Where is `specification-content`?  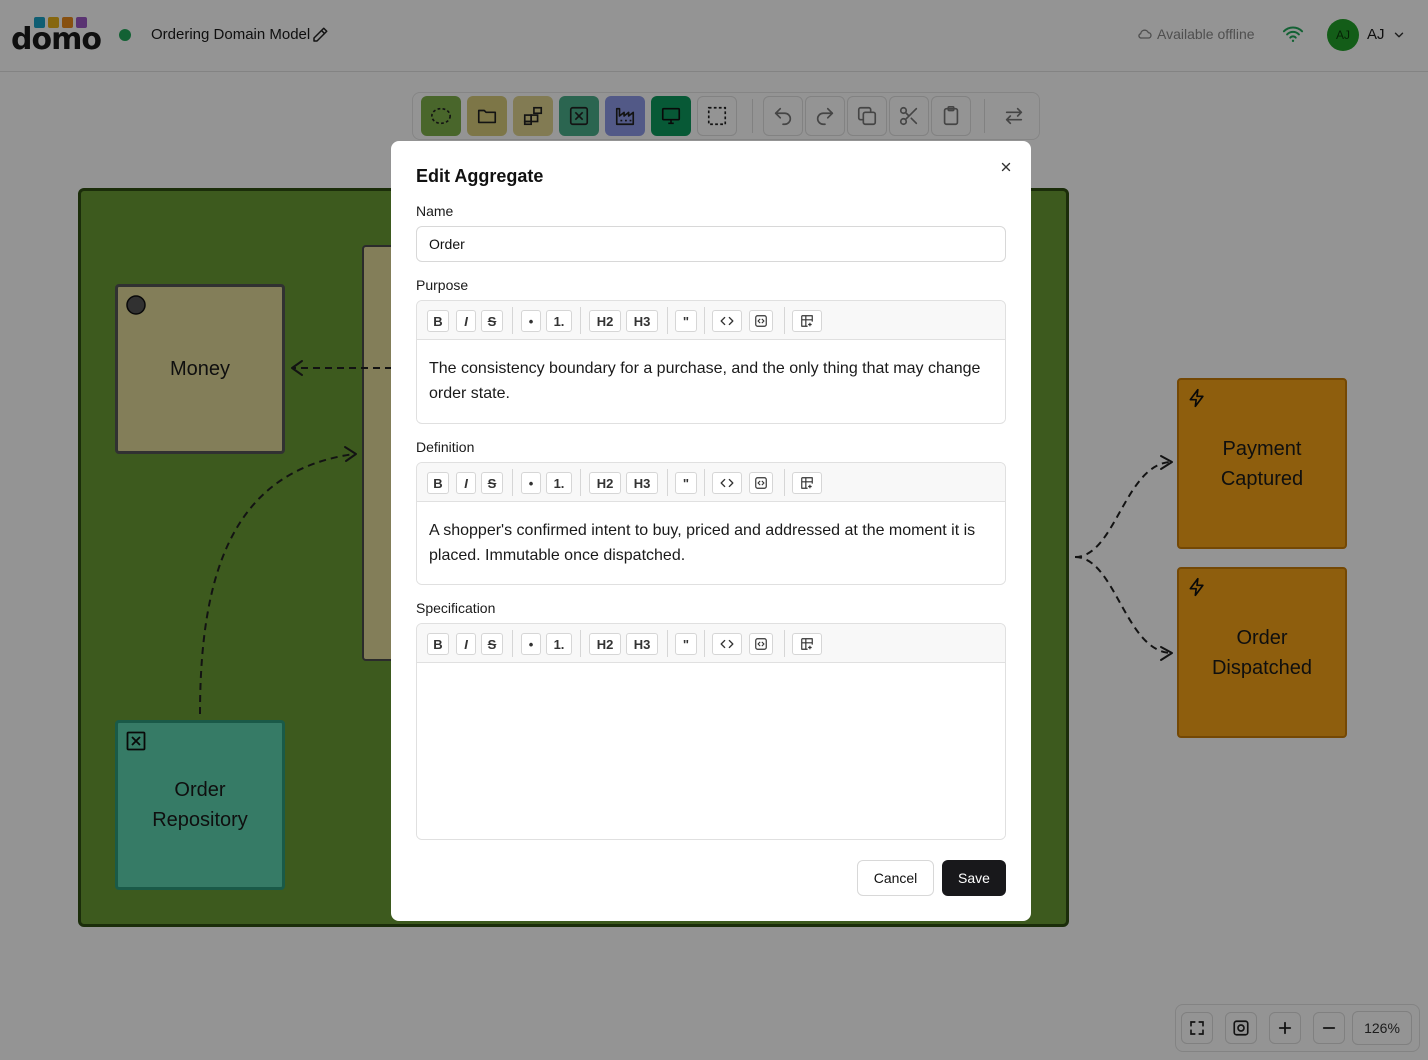
specification-content is located at coordinates (711, 751).